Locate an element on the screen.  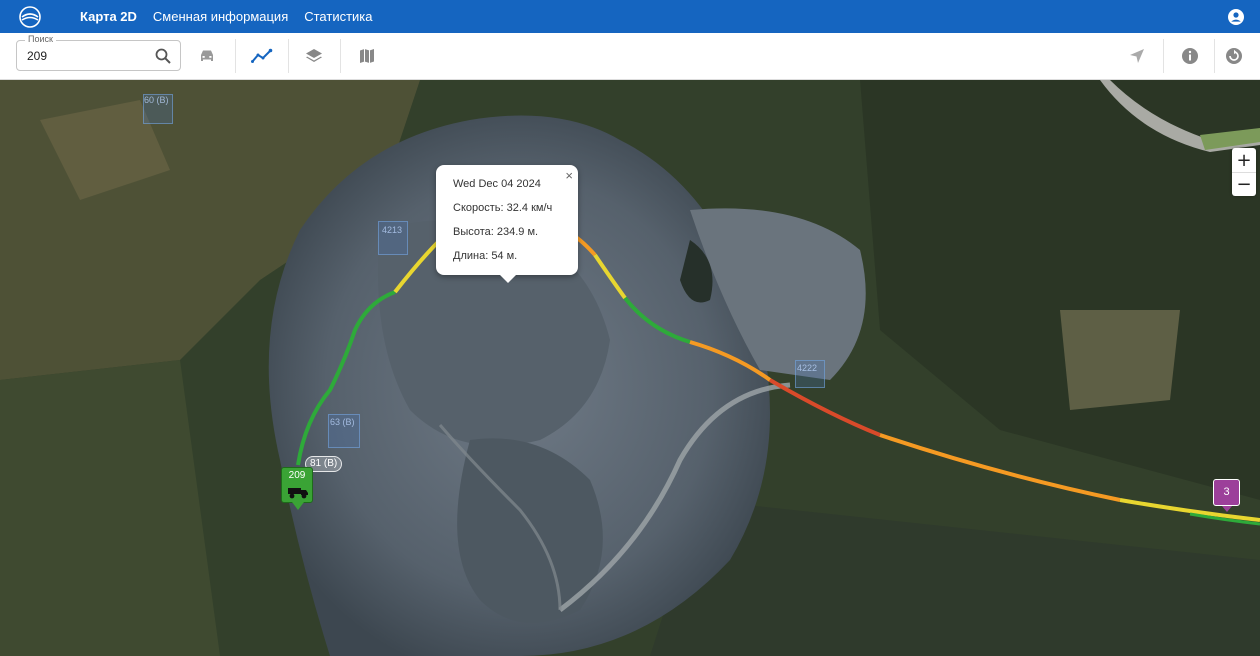
popup-date: Wed Dec 04 2024 is located at coordinates (497, 184).